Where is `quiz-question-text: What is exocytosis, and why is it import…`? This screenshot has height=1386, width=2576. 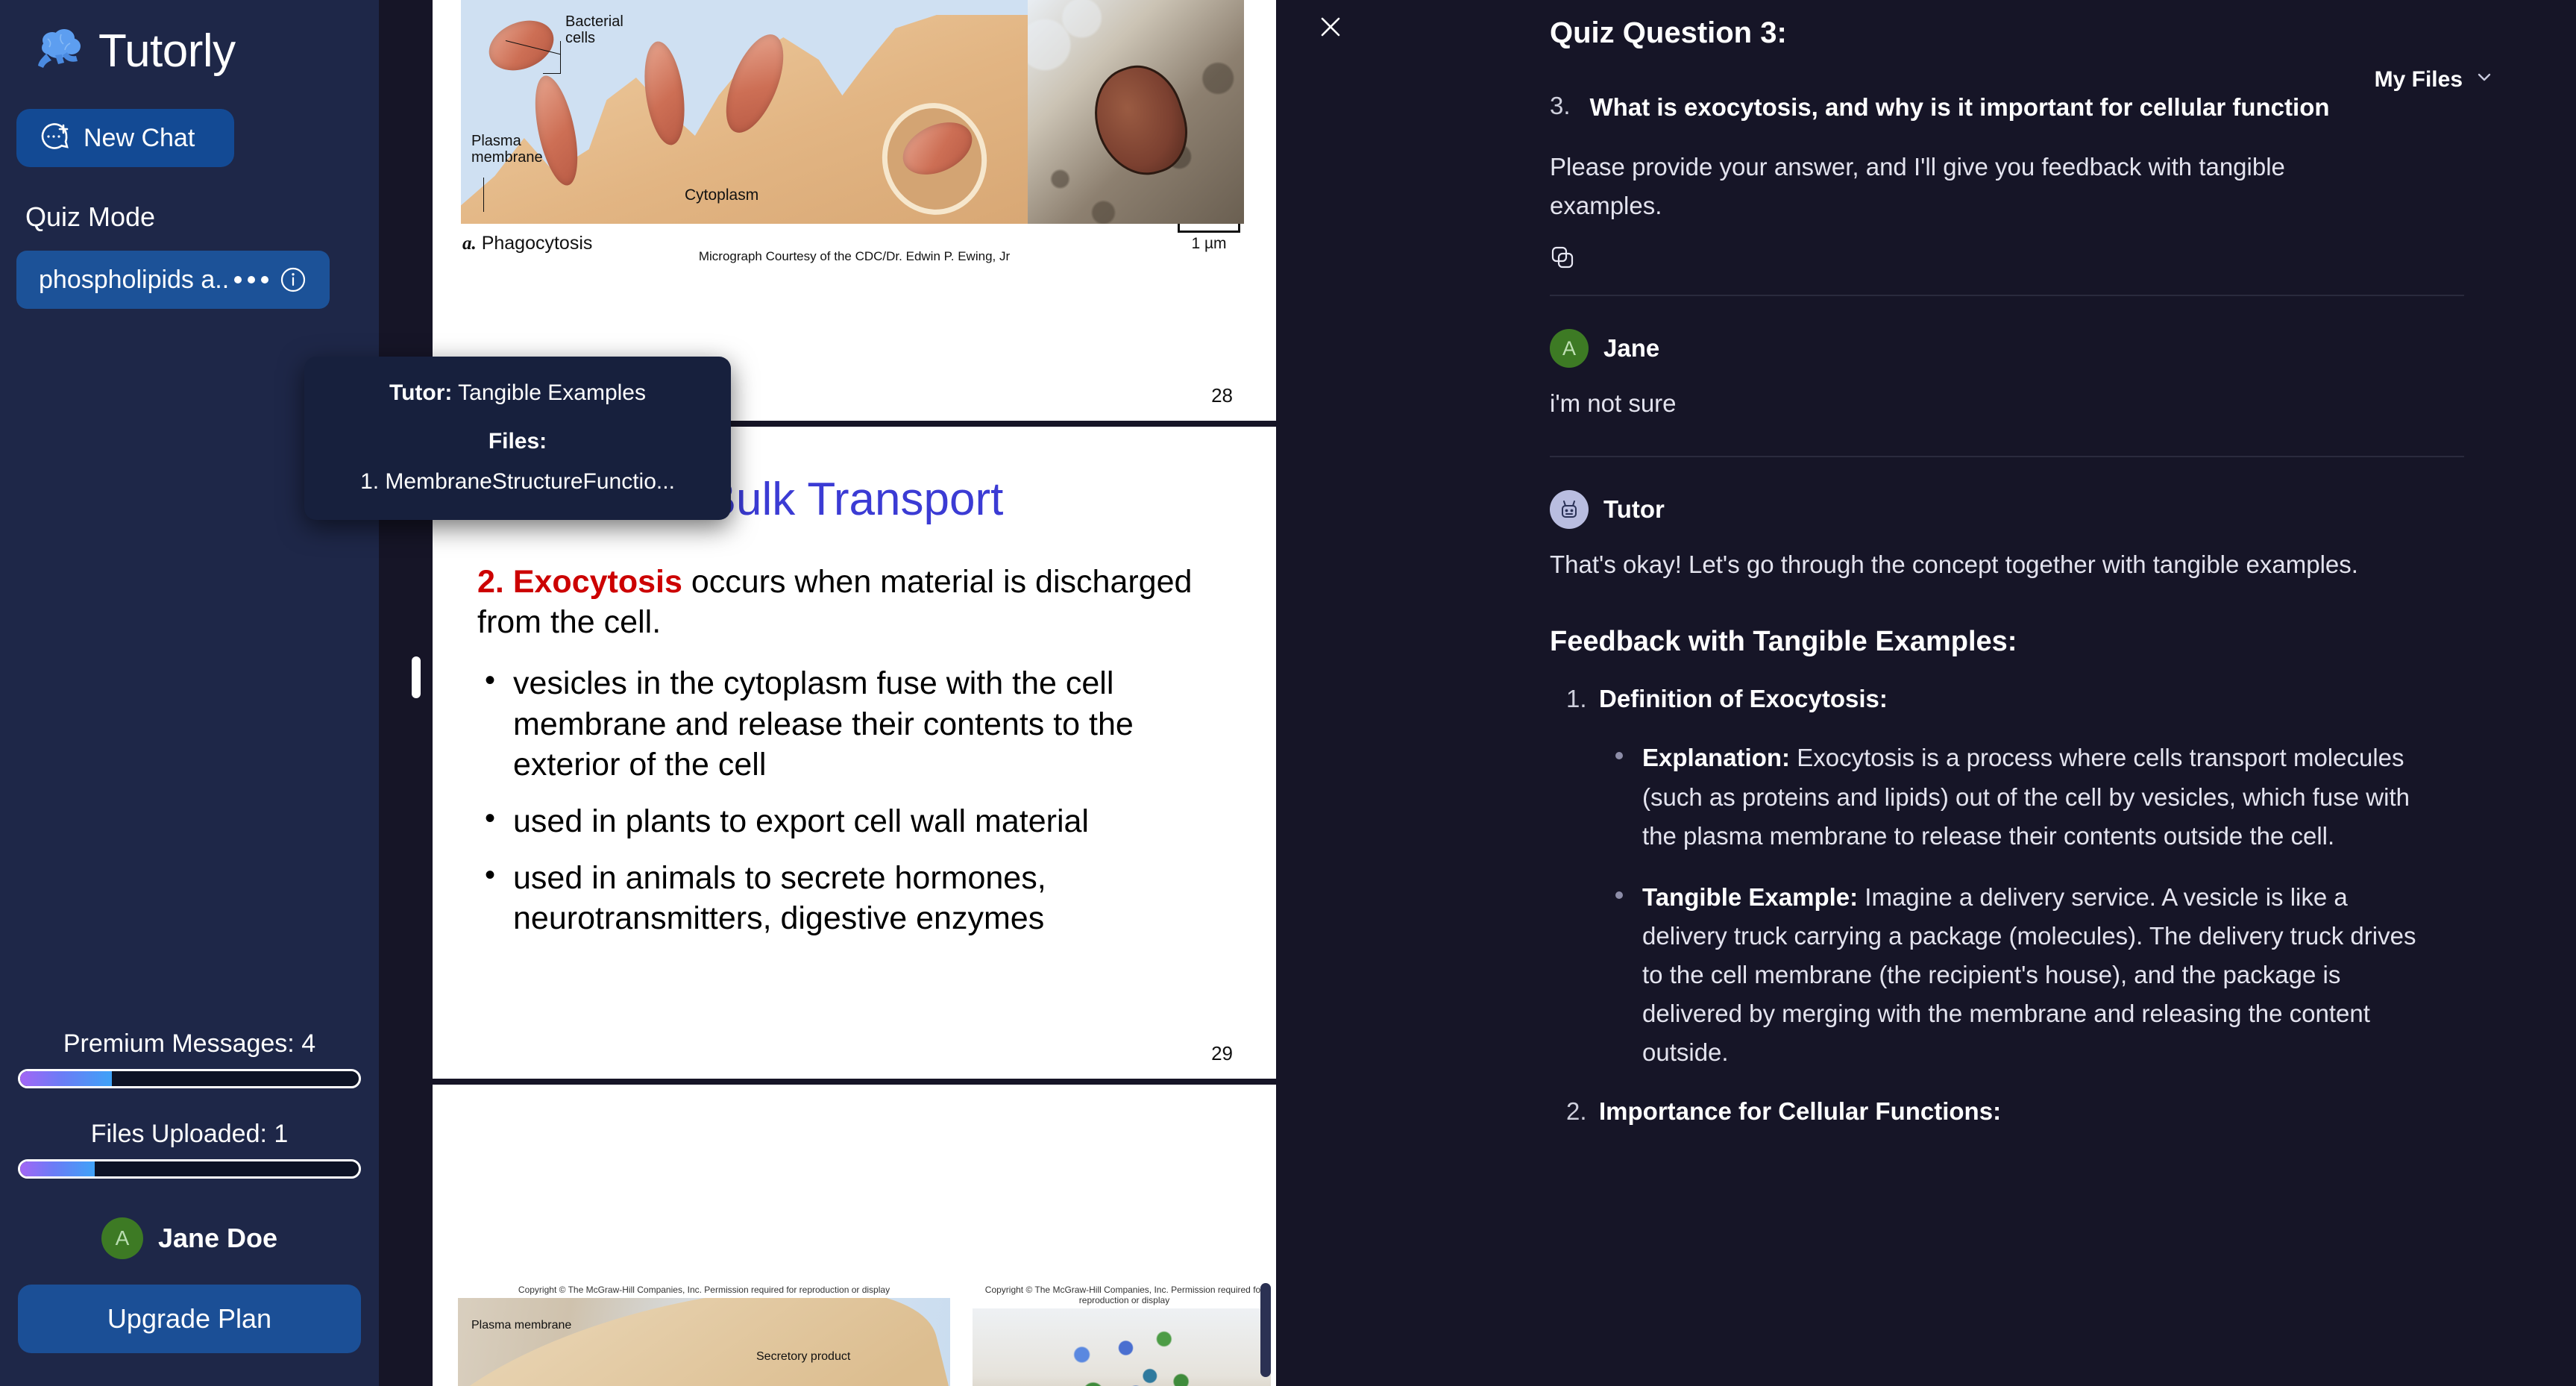 quiz-question-text: What is exocytosis, and why is it import… is located at coordinates (1960, 107).